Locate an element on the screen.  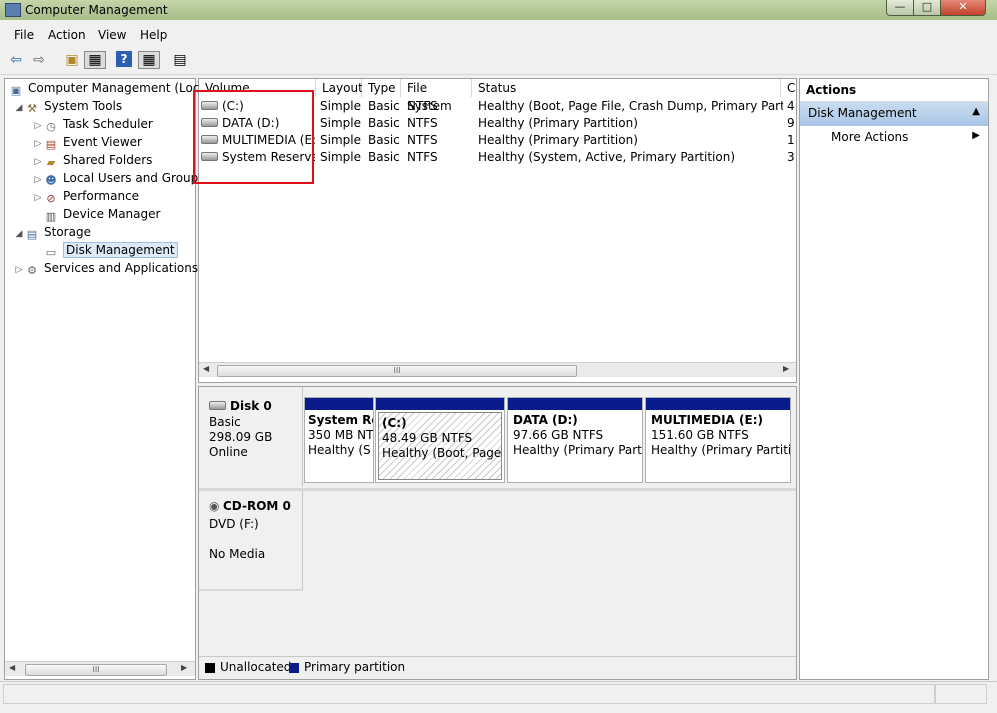
column-header-status: Status is located at coordinates (626, 88).